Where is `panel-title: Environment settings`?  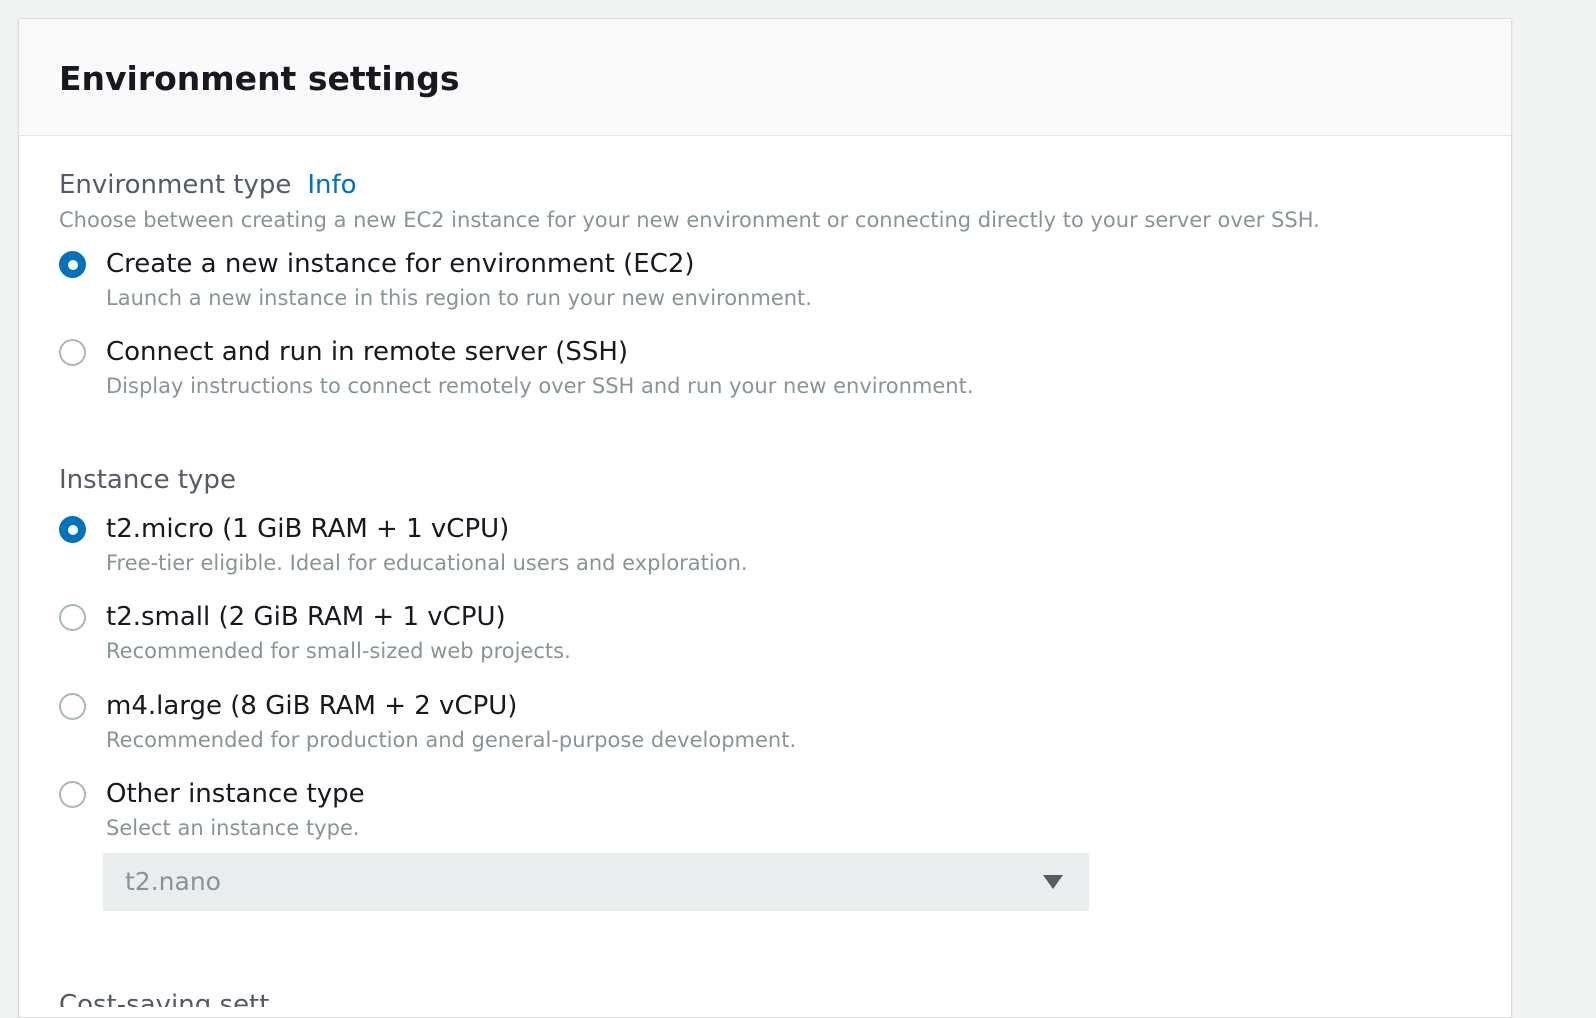
panel-title: Environment settings is located at coordinates (259, 78).